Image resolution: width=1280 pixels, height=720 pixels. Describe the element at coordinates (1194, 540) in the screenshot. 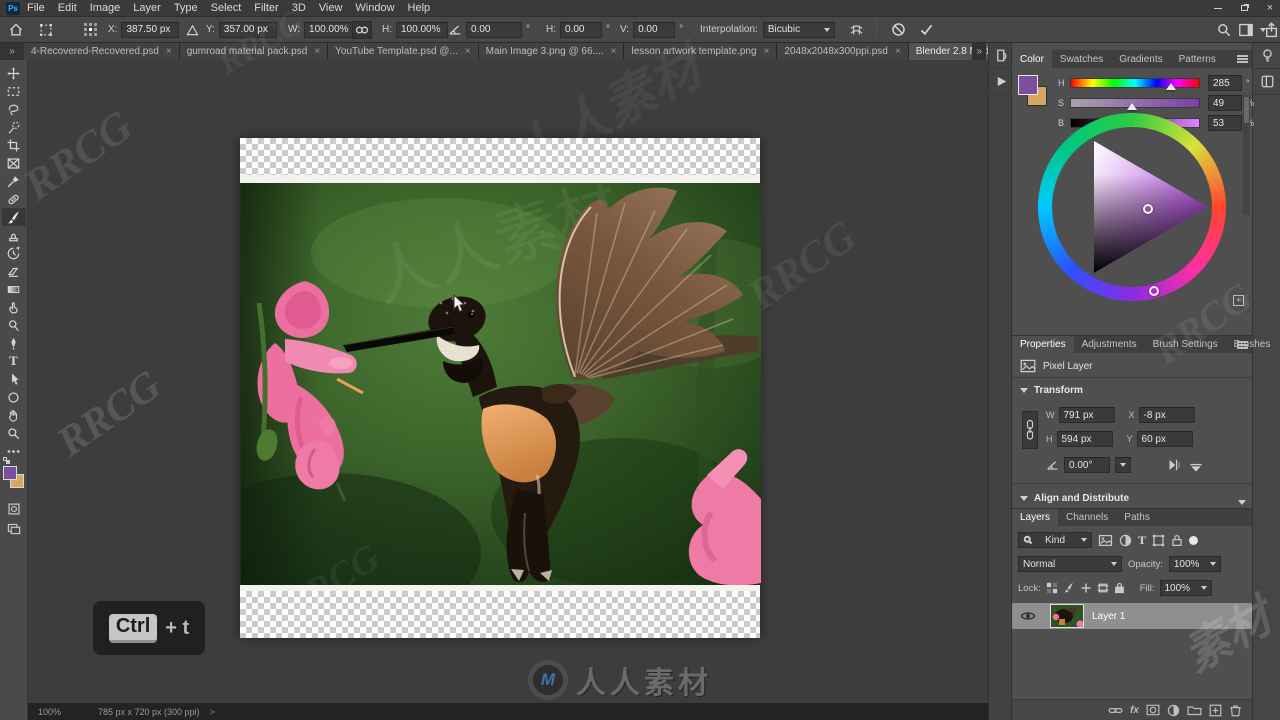

I see `filter-toggle-icon` at that location.